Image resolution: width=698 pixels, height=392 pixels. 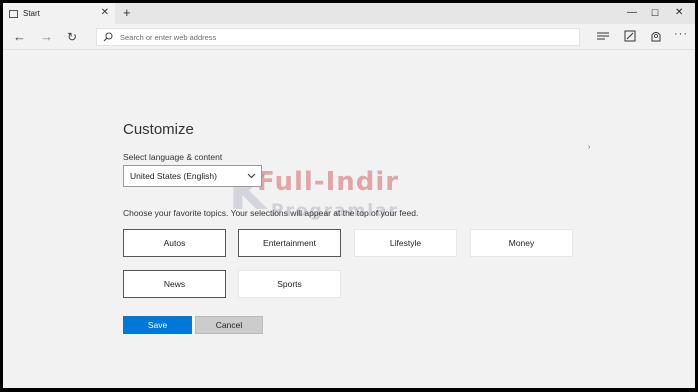 I want to click on page-title: Customize, so click(x=158, y=129).